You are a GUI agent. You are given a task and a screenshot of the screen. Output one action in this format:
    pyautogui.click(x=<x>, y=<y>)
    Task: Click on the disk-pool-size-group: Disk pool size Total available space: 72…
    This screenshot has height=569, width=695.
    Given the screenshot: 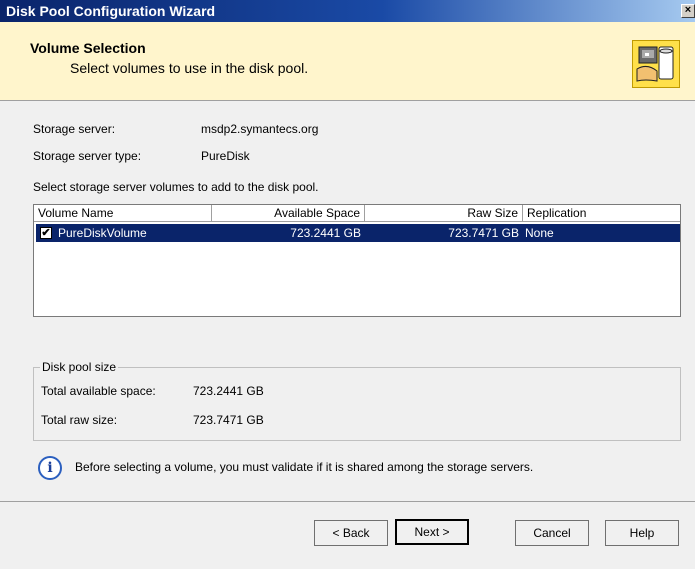 What is the action you would take?
    pyautogui.click(x=357, y=400)
    